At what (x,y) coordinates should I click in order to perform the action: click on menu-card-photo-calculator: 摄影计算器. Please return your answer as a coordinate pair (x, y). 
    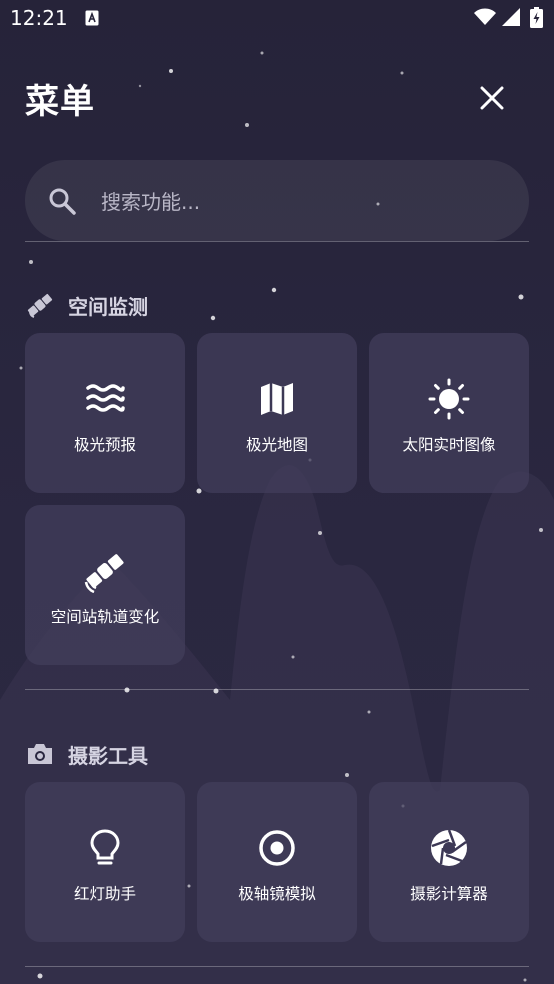
    Looking at the image, I should click on (449, 862).